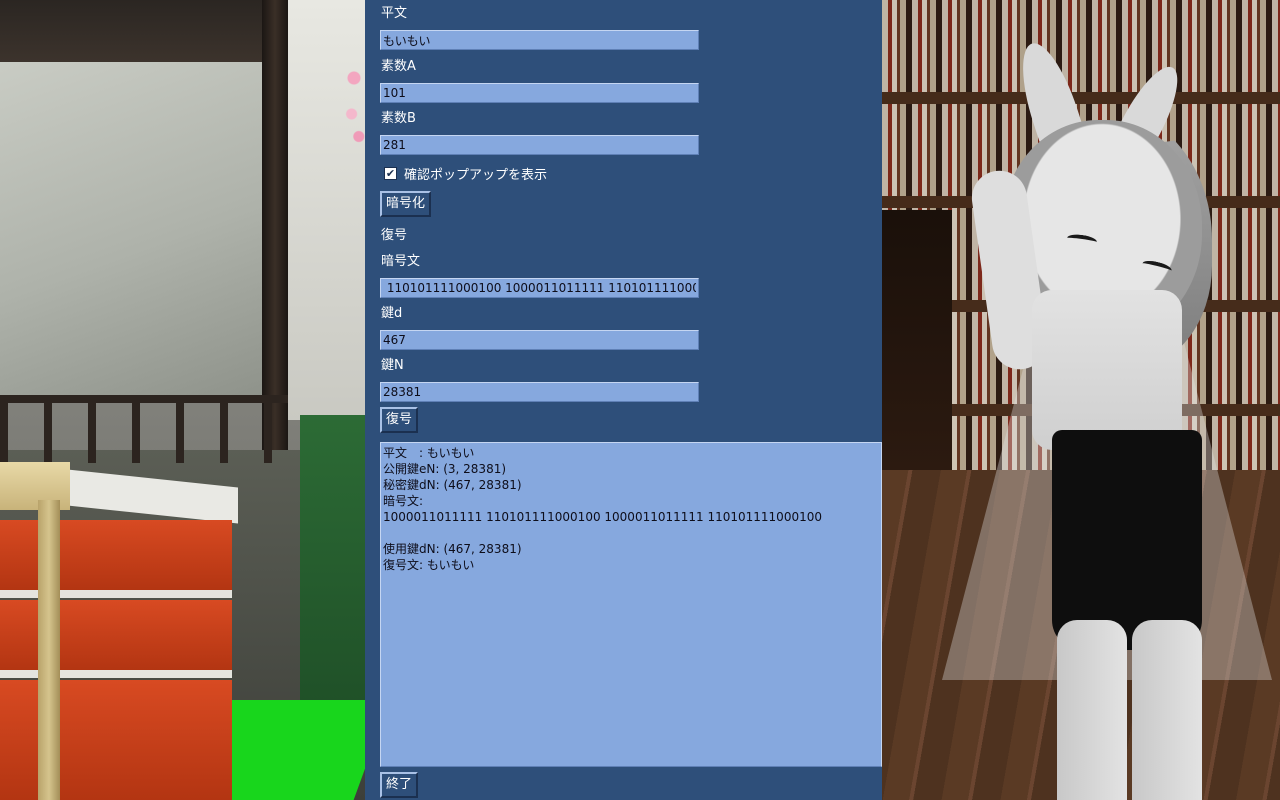  Describe the element at coordinates (394, 235) in the screenshot. I see `decrypt-section-label: 復号` at that location.